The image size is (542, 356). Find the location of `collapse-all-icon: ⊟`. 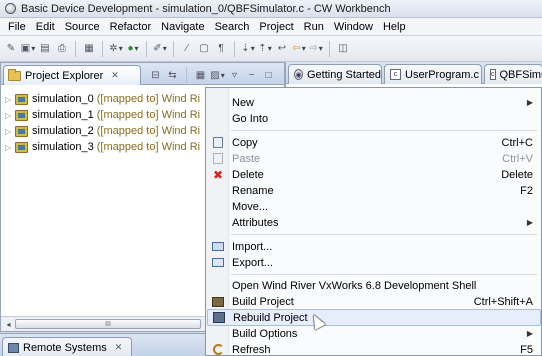

collapse-all-icon: ⊟ is located at coordinates (155, 75).